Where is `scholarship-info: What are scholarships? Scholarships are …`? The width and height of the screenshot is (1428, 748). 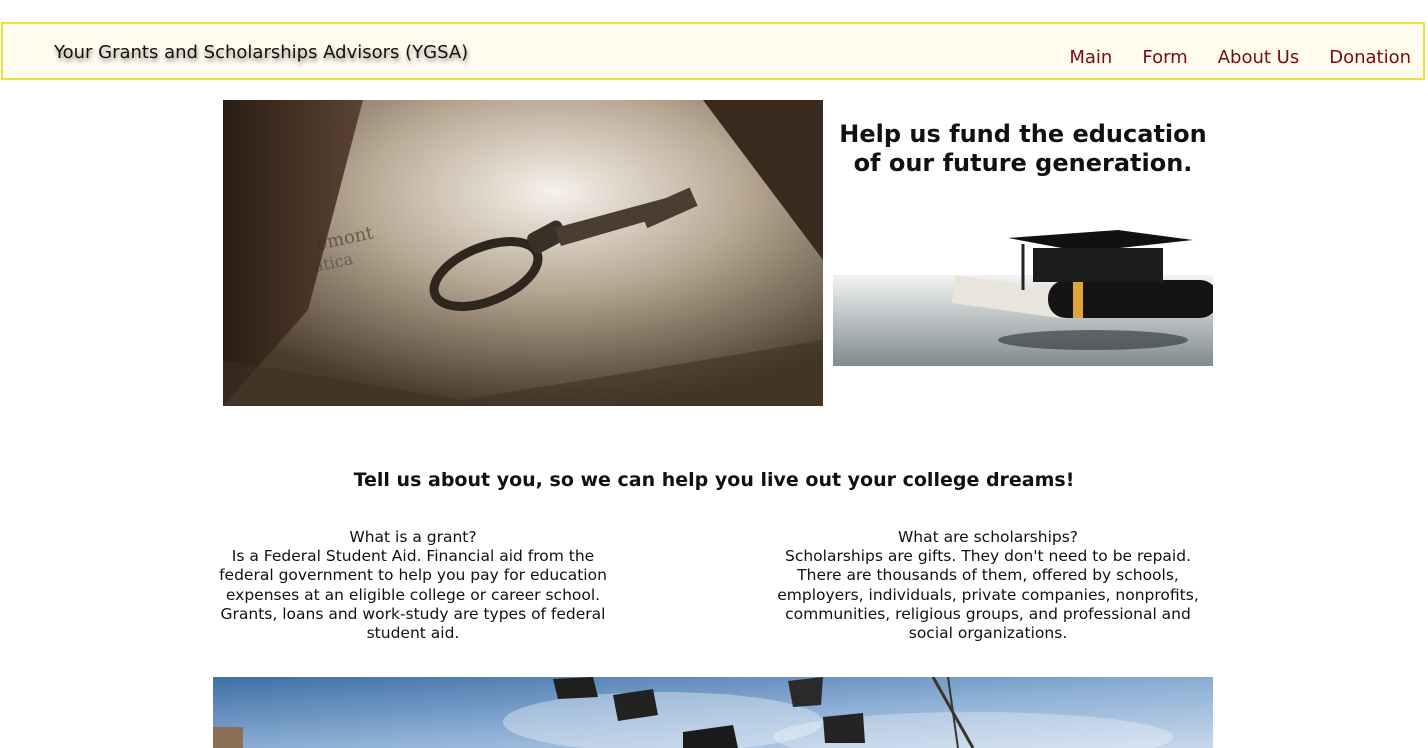 scholarship-info: What are scholarships? Scholarships are … is located at coordinates (988, 585).